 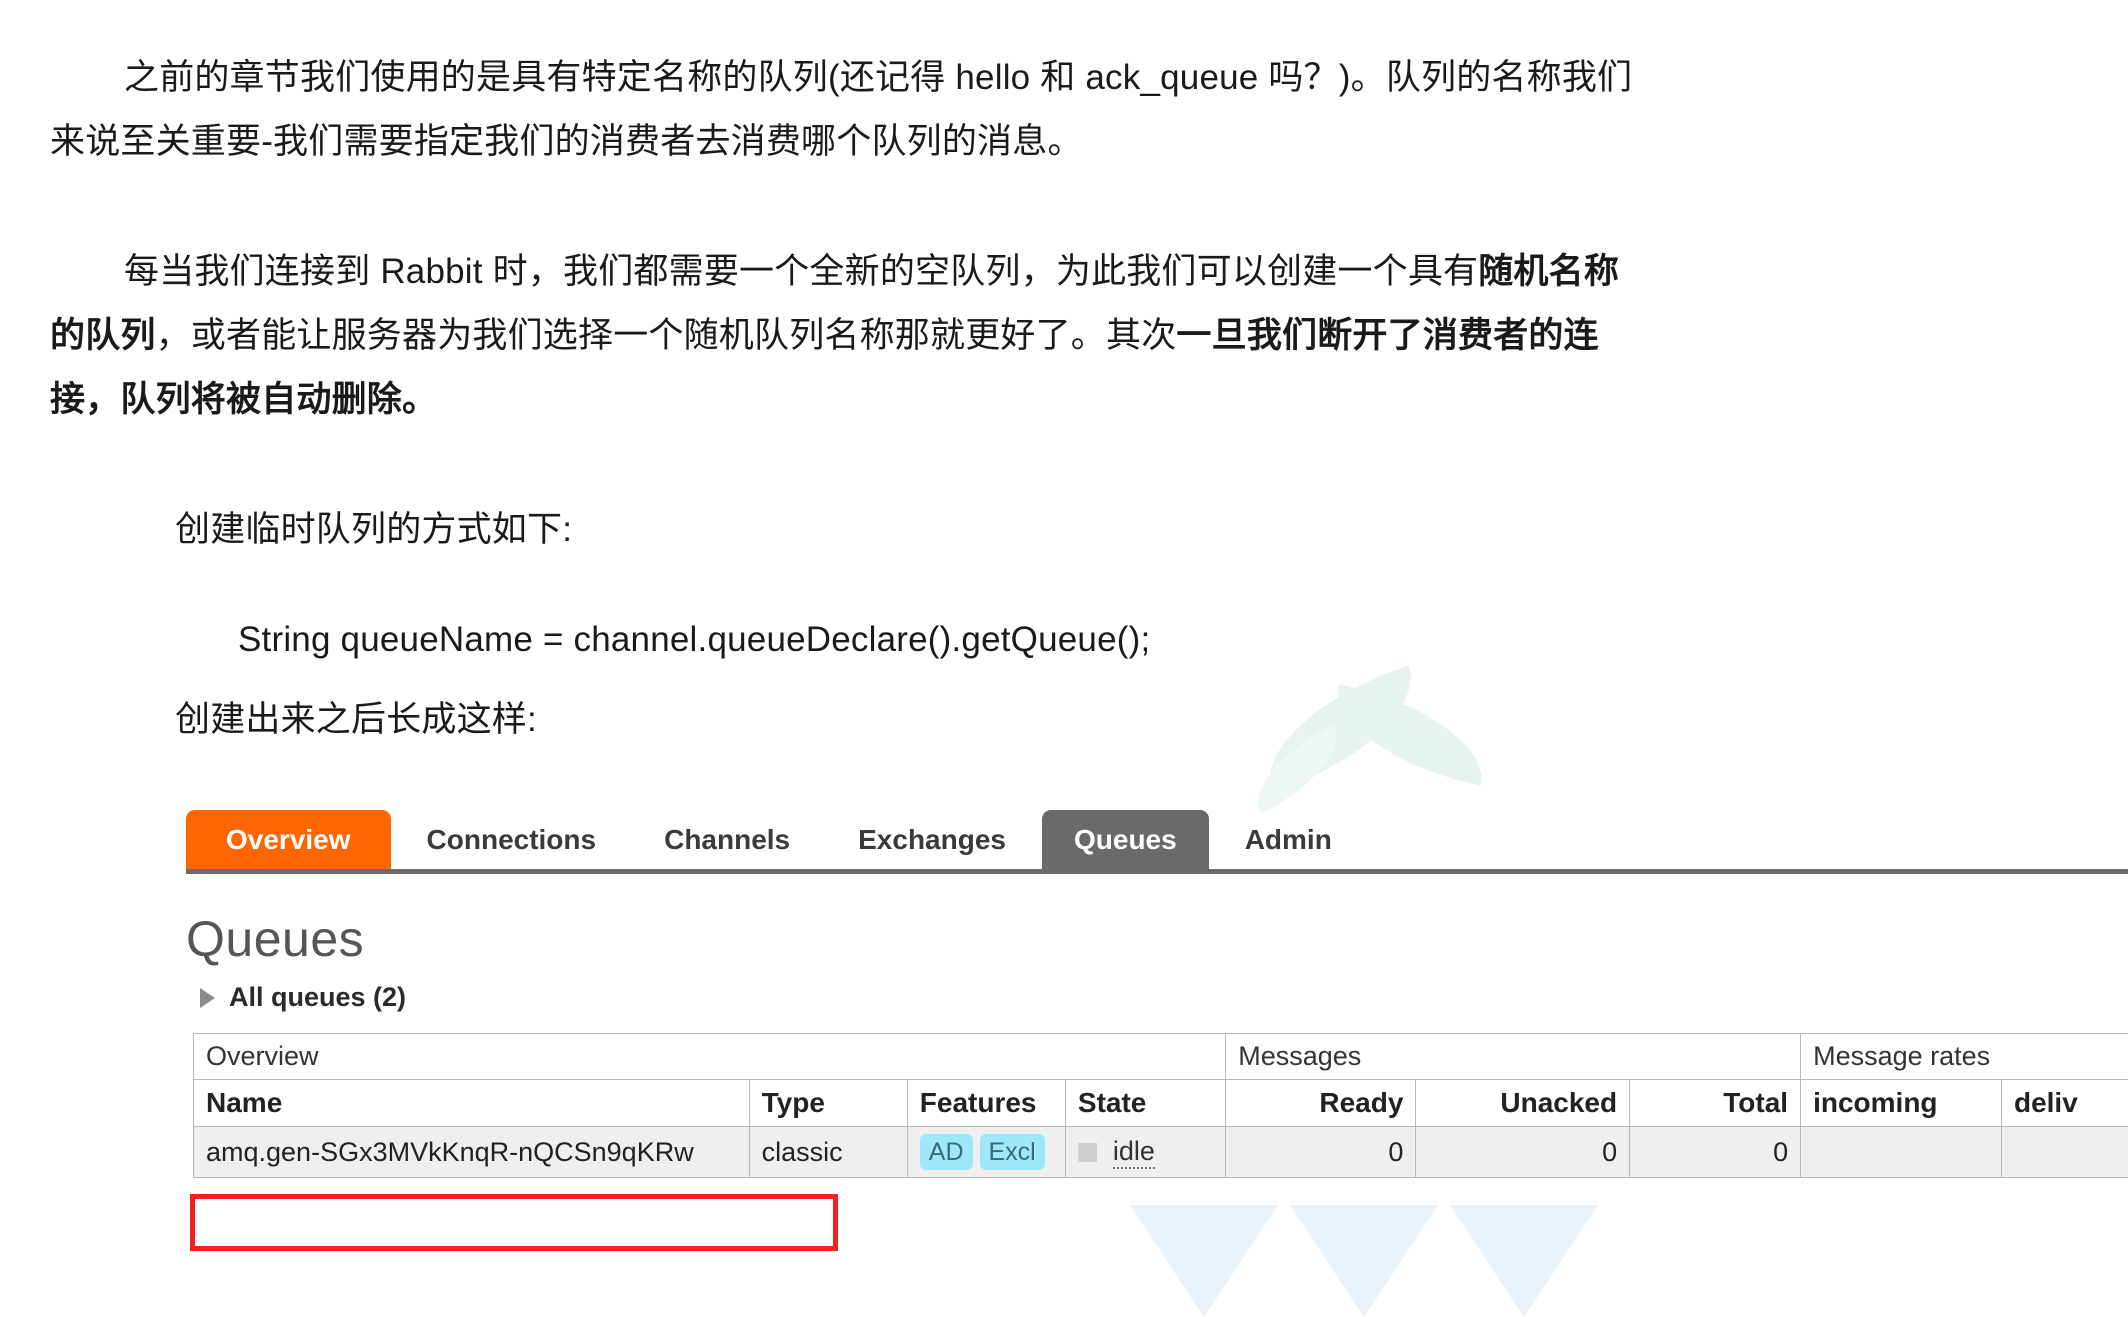 I want to click on paragraph-2-line-2-normal: ，或者能让服务器为我们选择一个随机队列名称那就更好了。其次, so click(x=666, y=335).